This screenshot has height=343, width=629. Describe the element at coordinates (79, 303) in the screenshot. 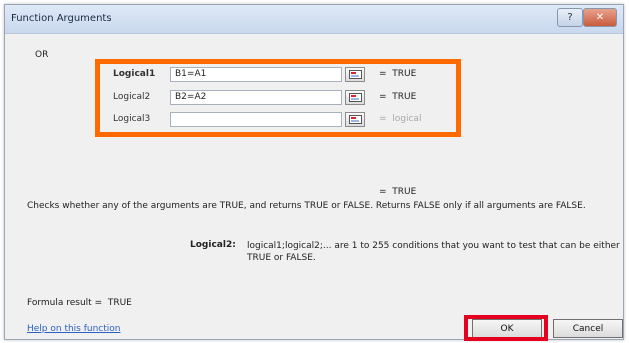

I see `formula-result: Formula result = TRUE` at that location.